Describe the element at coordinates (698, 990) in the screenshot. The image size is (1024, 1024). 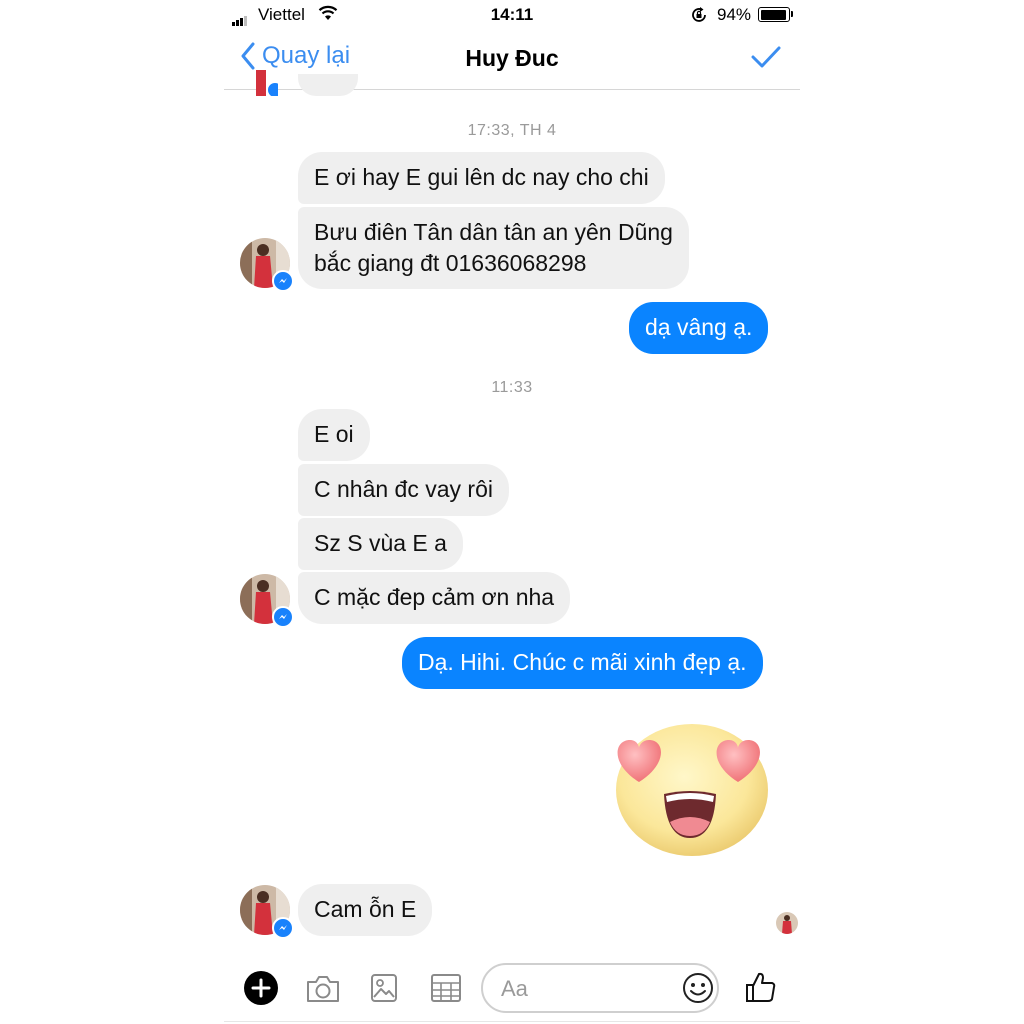
I see `emoji-icon` at that location.